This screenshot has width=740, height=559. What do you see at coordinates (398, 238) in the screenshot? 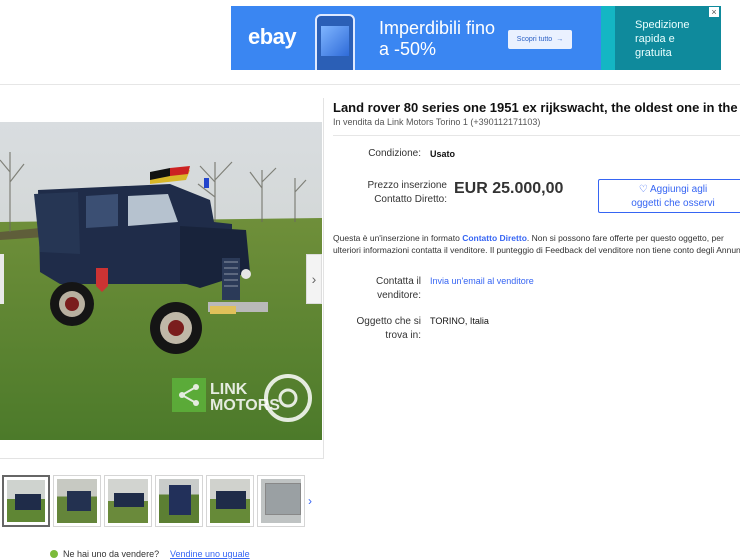
I see `notice-text-pre: Questa è un'inserzione in formato` at bounding box center [398, 238].